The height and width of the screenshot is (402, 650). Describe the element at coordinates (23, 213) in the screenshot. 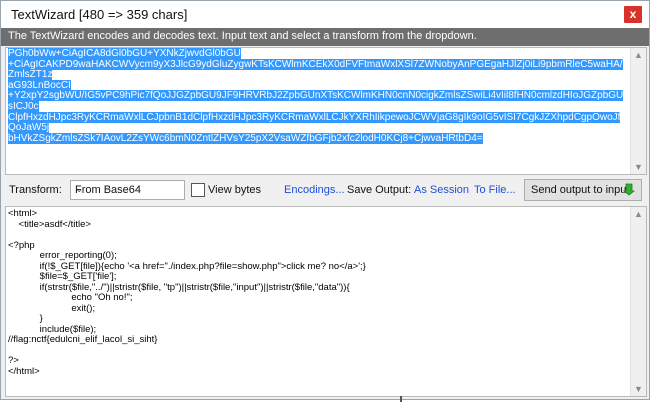

I see `output-line: <html>` at that location.